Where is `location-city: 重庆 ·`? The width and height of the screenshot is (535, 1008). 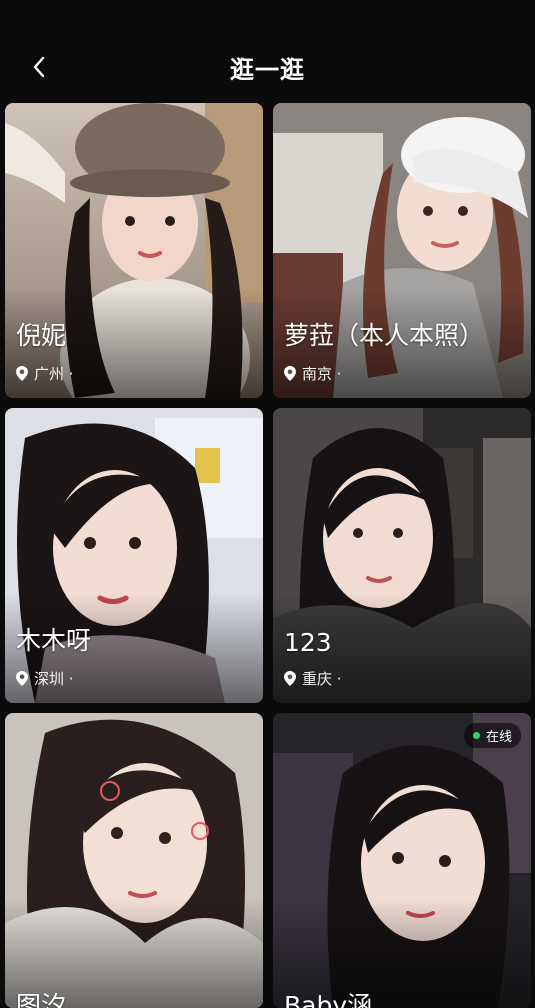 location-city: 重庆 · is located at coordinates (322, 679).